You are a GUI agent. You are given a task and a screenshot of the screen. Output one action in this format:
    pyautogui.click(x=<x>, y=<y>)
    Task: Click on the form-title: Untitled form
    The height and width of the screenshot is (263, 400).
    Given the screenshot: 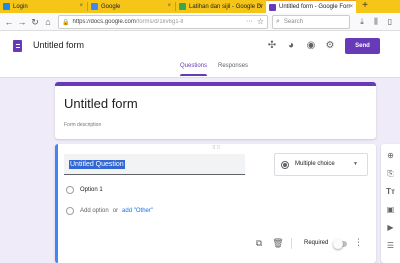 What is the action you would take?
    pyautogui.click(x=101, y=103)
    